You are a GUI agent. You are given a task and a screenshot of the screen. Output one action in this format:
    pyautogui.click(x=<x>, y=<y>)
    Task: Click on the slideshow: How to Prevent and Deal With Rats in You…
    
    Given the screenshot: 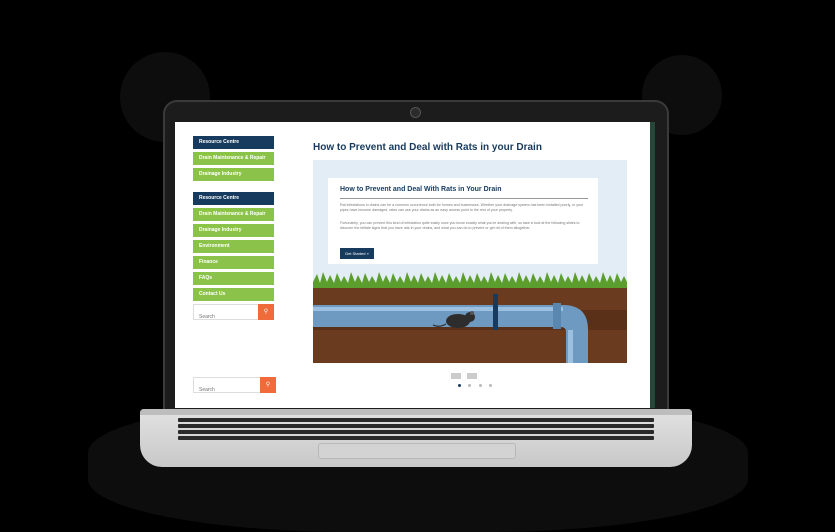 What is the action you would take?
    pyautogui.click(x=470, y=261)
    